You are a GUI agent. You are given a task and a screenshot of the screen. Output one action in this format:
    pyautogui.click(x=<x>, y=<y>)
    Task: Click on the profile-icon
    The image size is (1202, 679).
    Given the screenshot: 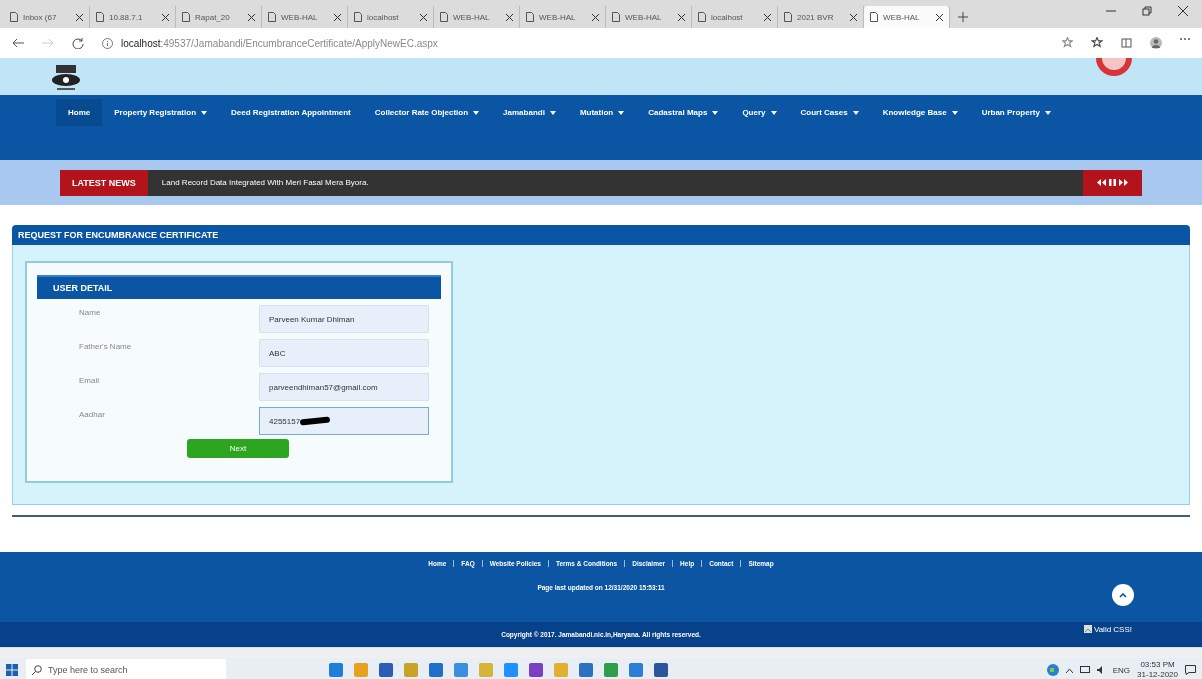 What is the action you would take?
    pyautogui.click(x=1156, y=43)
    